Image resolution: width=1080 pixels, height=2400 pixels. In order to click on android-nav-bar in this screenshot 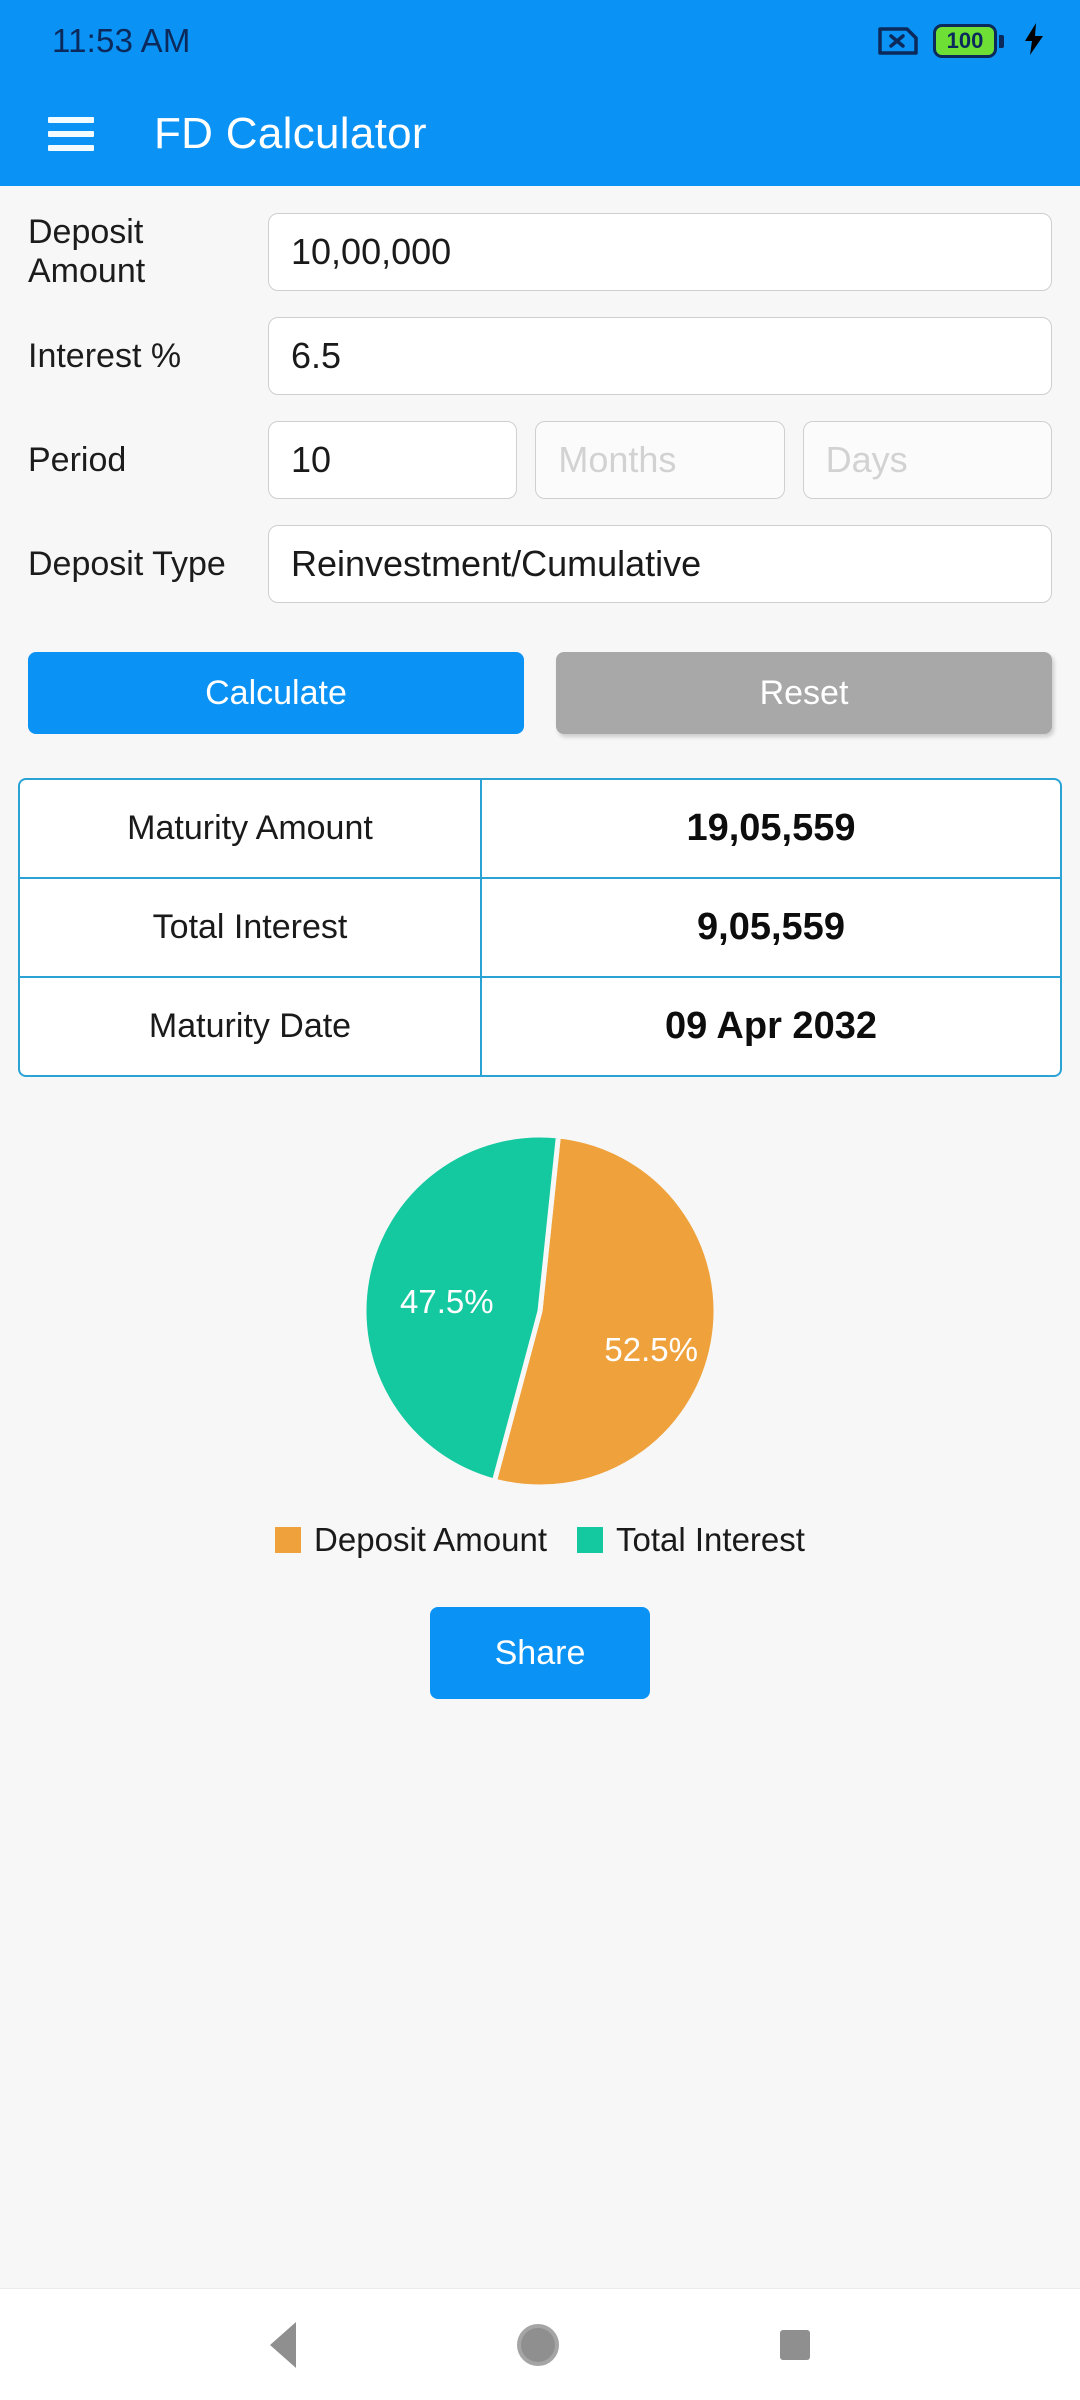, I will do `click(540, 2344)`.